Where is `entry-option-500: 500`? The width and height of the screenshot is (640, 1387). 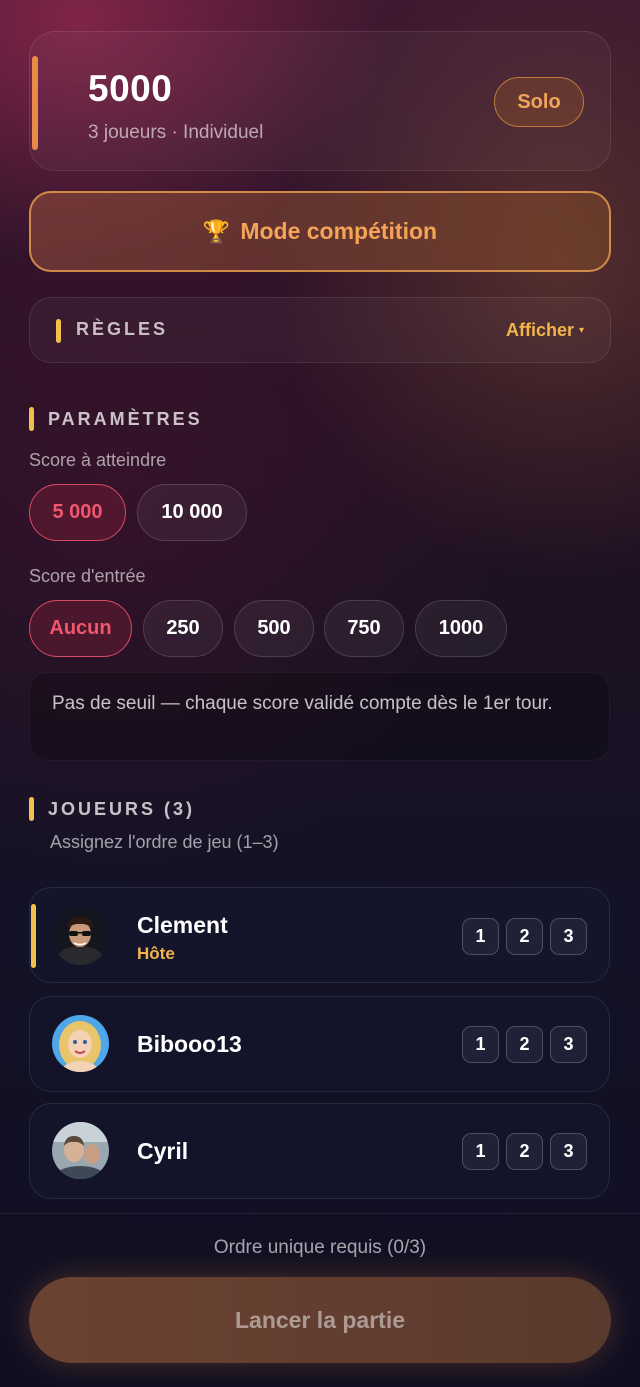
entry-option-500: 500 is located at coordinates (274, 628).